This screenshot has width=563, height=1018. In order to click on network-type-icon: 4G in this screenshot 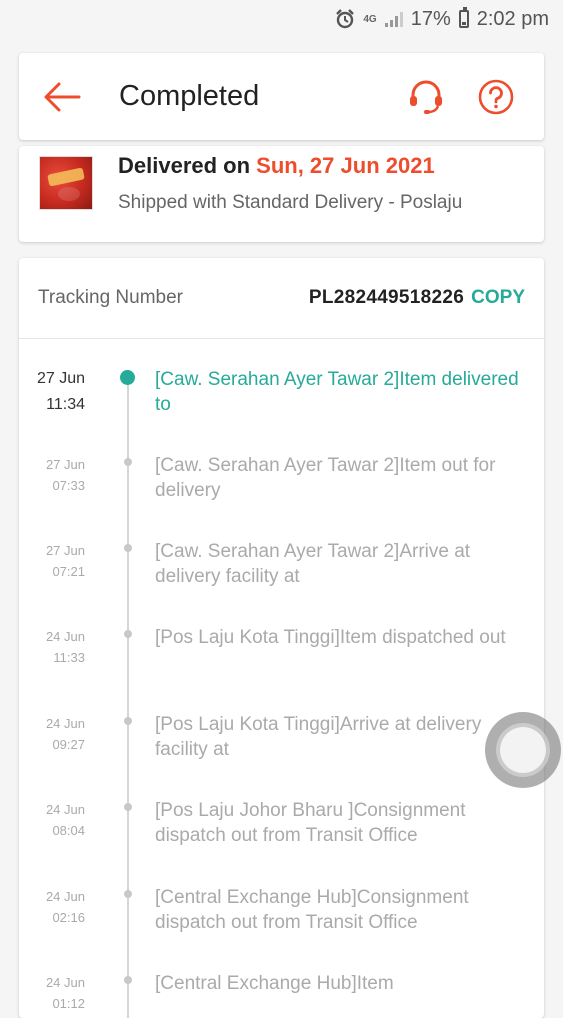, I will do `click(370, 19)`.